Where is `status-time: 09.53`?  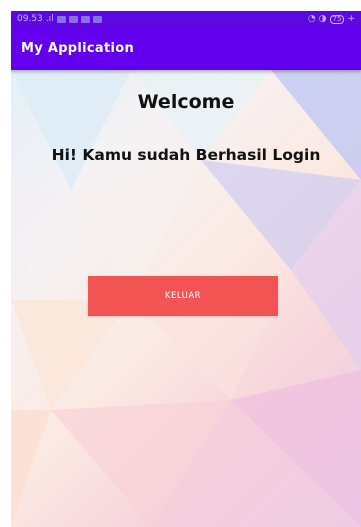
status-time: 09.53 is located at coordinates (30, 19).